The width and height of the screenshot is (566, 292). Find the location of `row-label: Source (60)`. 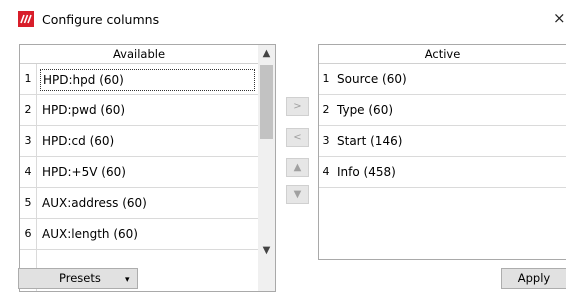

row-label: Source (60) is located at coordinates (372, 79).